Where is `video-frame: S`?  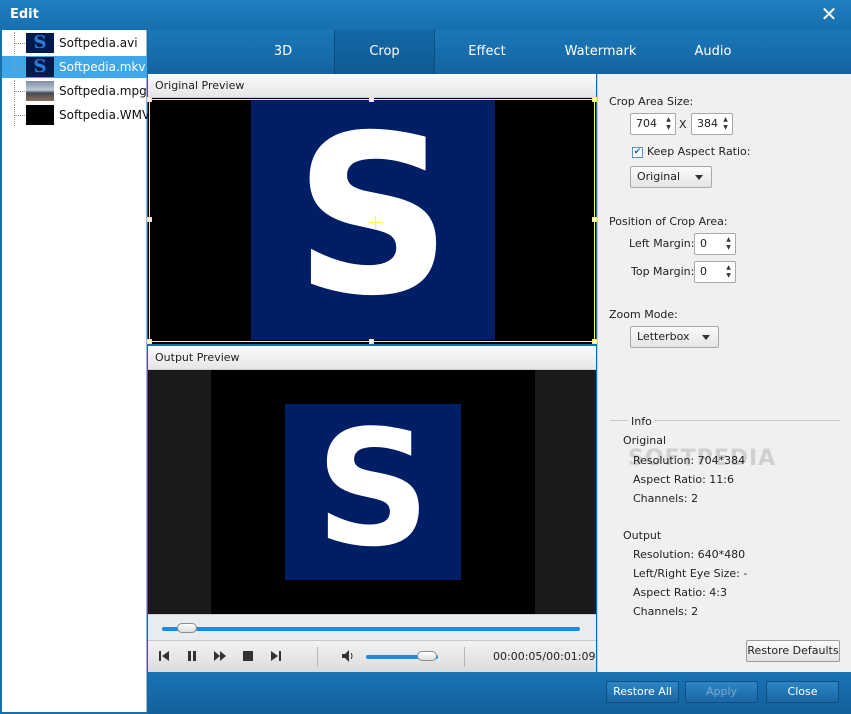 video-frame: S is located at coordinates (373, 492).